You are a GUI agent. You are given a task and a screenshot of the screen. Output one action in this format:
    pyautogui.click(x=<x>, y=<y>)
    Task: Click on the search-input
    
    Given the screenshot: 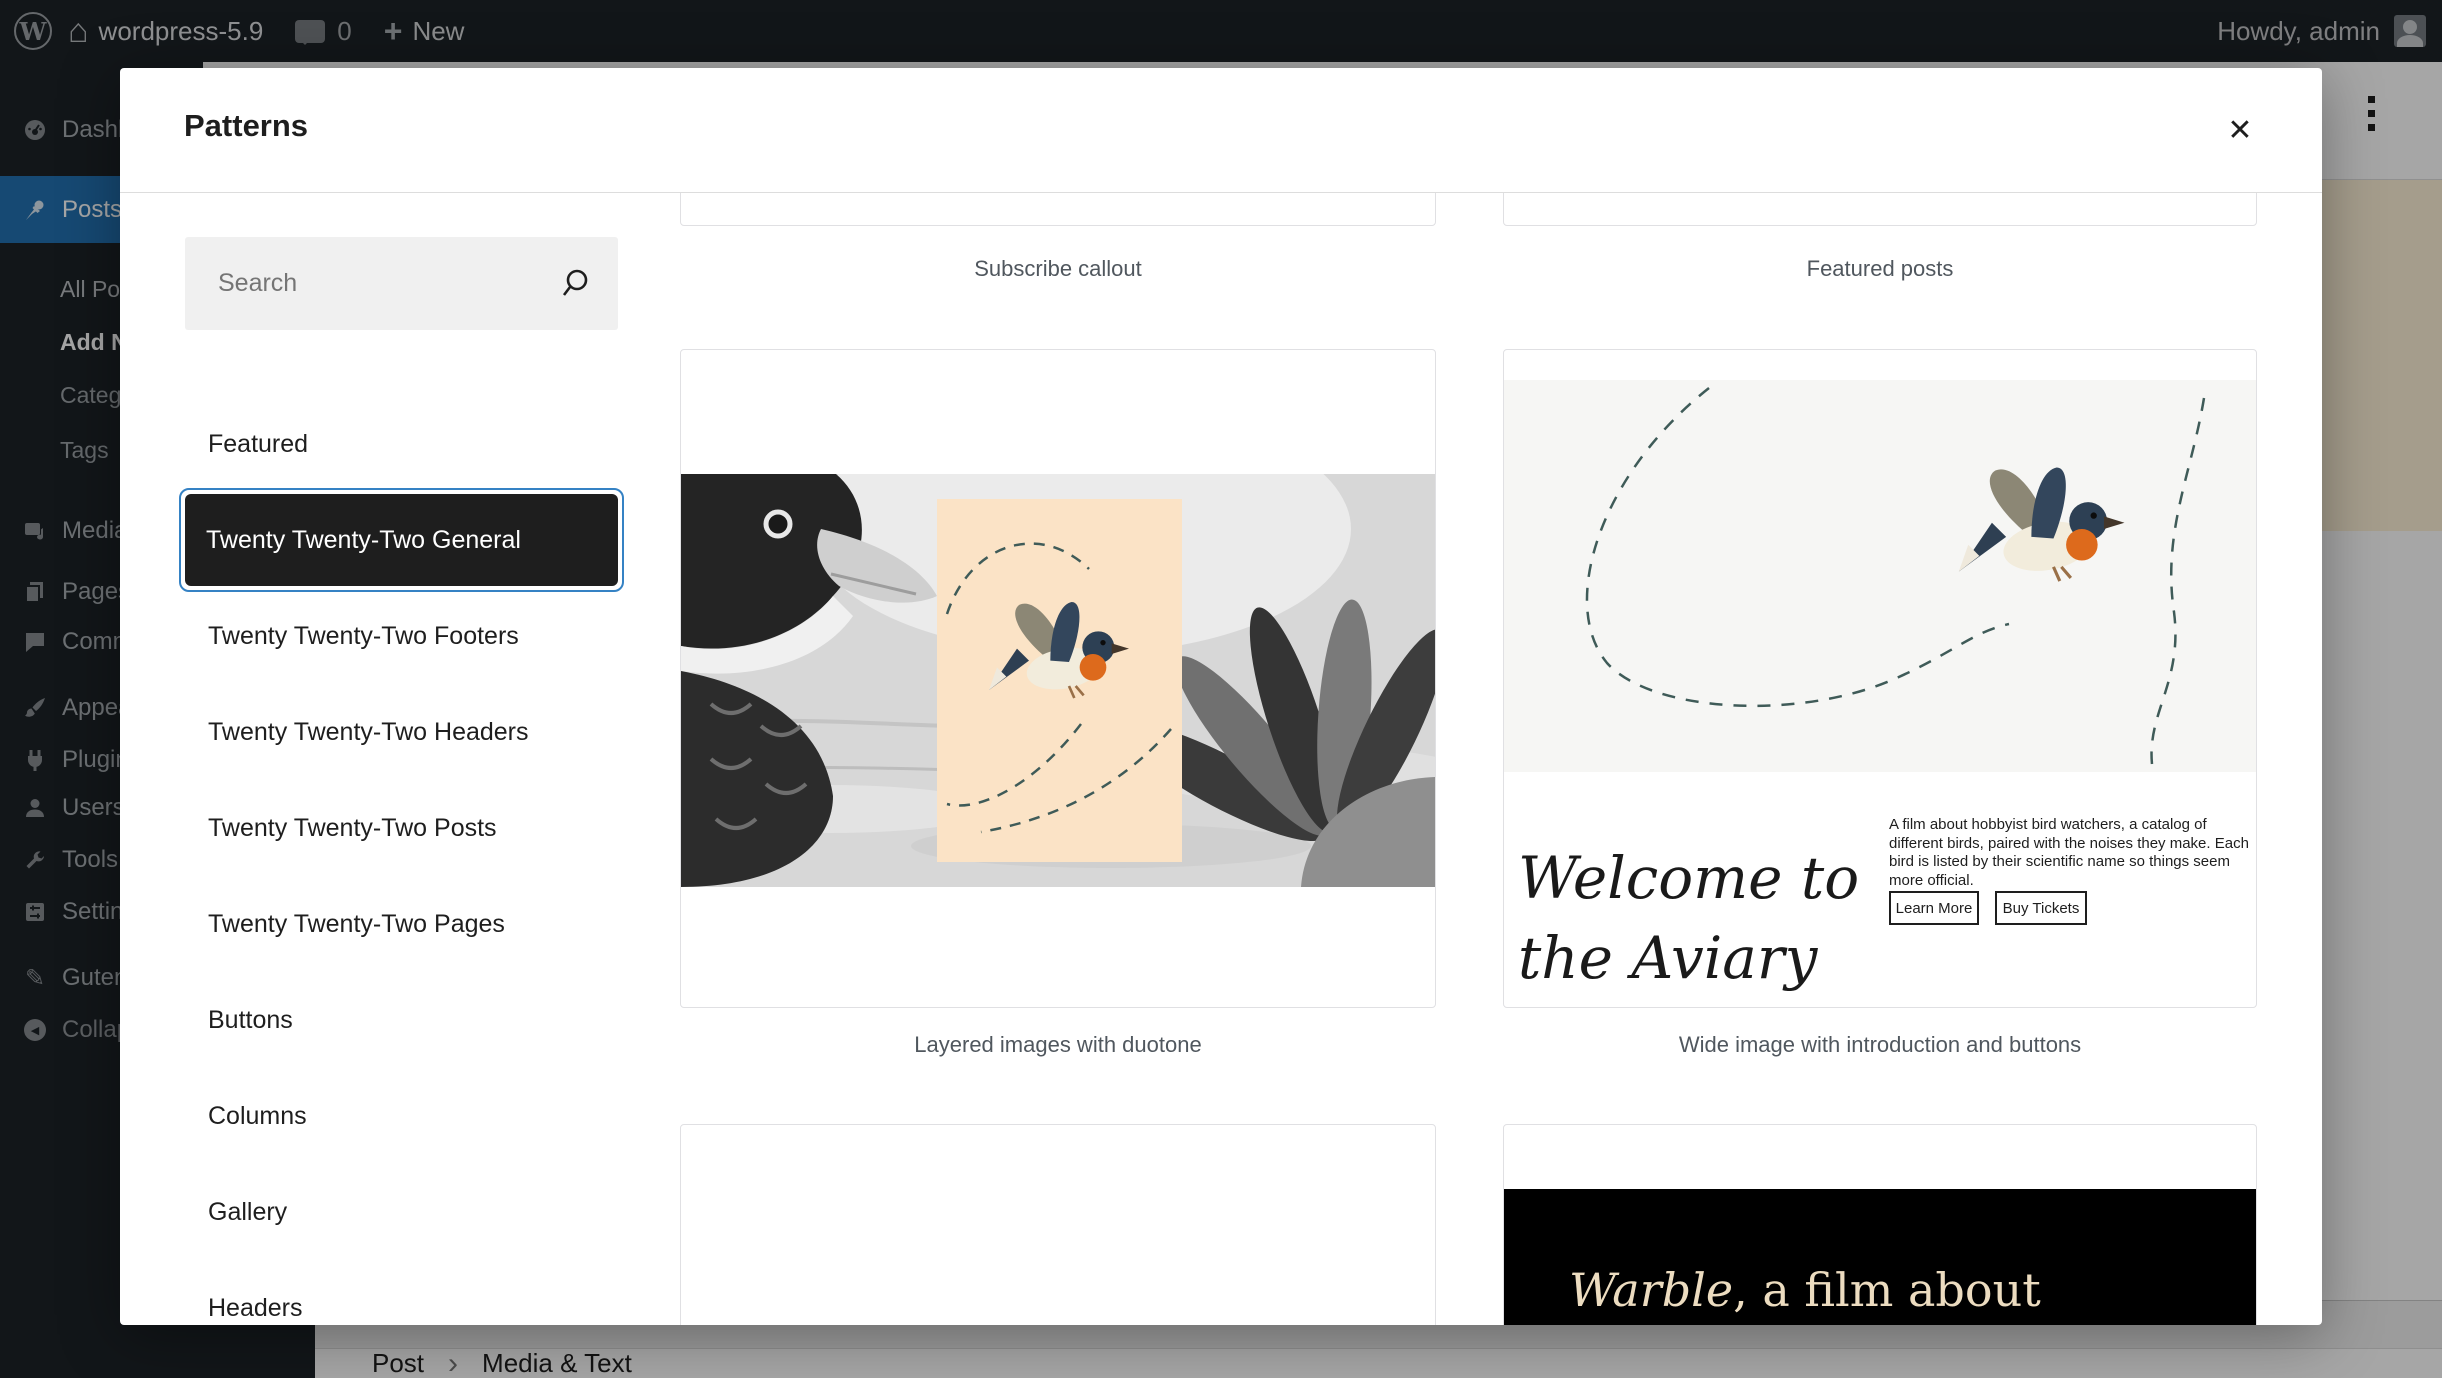 What is the action you would take?
    pyautogui.click(x=401, y=283)
    